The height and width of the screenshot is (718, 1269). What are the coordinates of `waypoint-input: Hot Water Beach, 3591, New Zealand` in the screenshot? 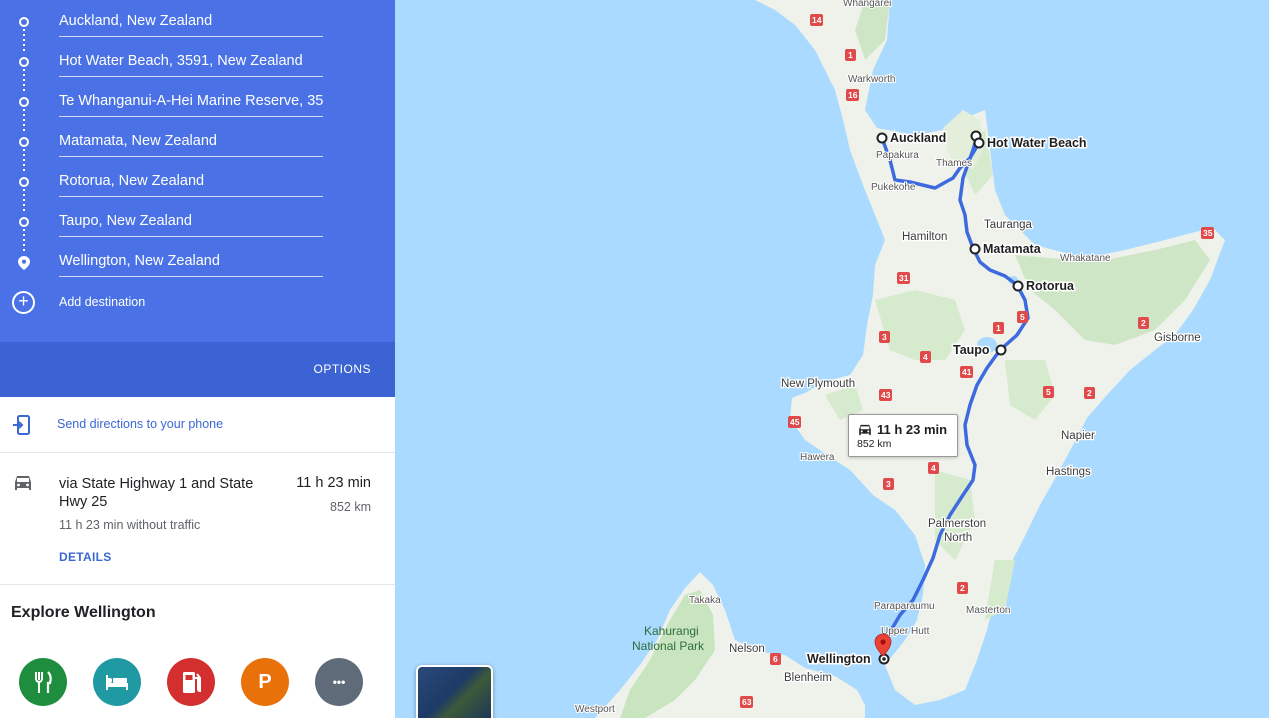 It's located at (191, 62).